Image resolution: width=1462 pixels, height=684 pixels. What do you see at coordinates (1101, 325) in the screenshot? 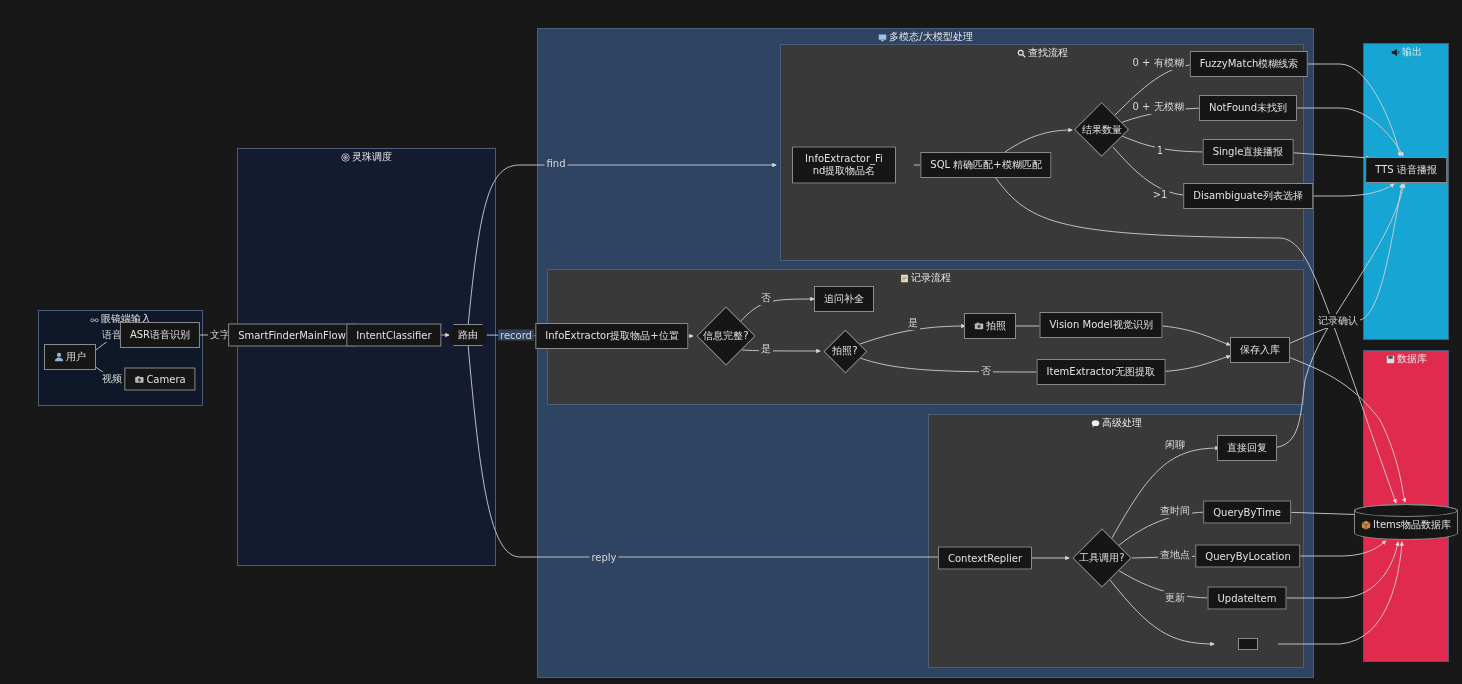
I see `process-node: Vision Model视觉识别` at bounding box center [1101, 325].